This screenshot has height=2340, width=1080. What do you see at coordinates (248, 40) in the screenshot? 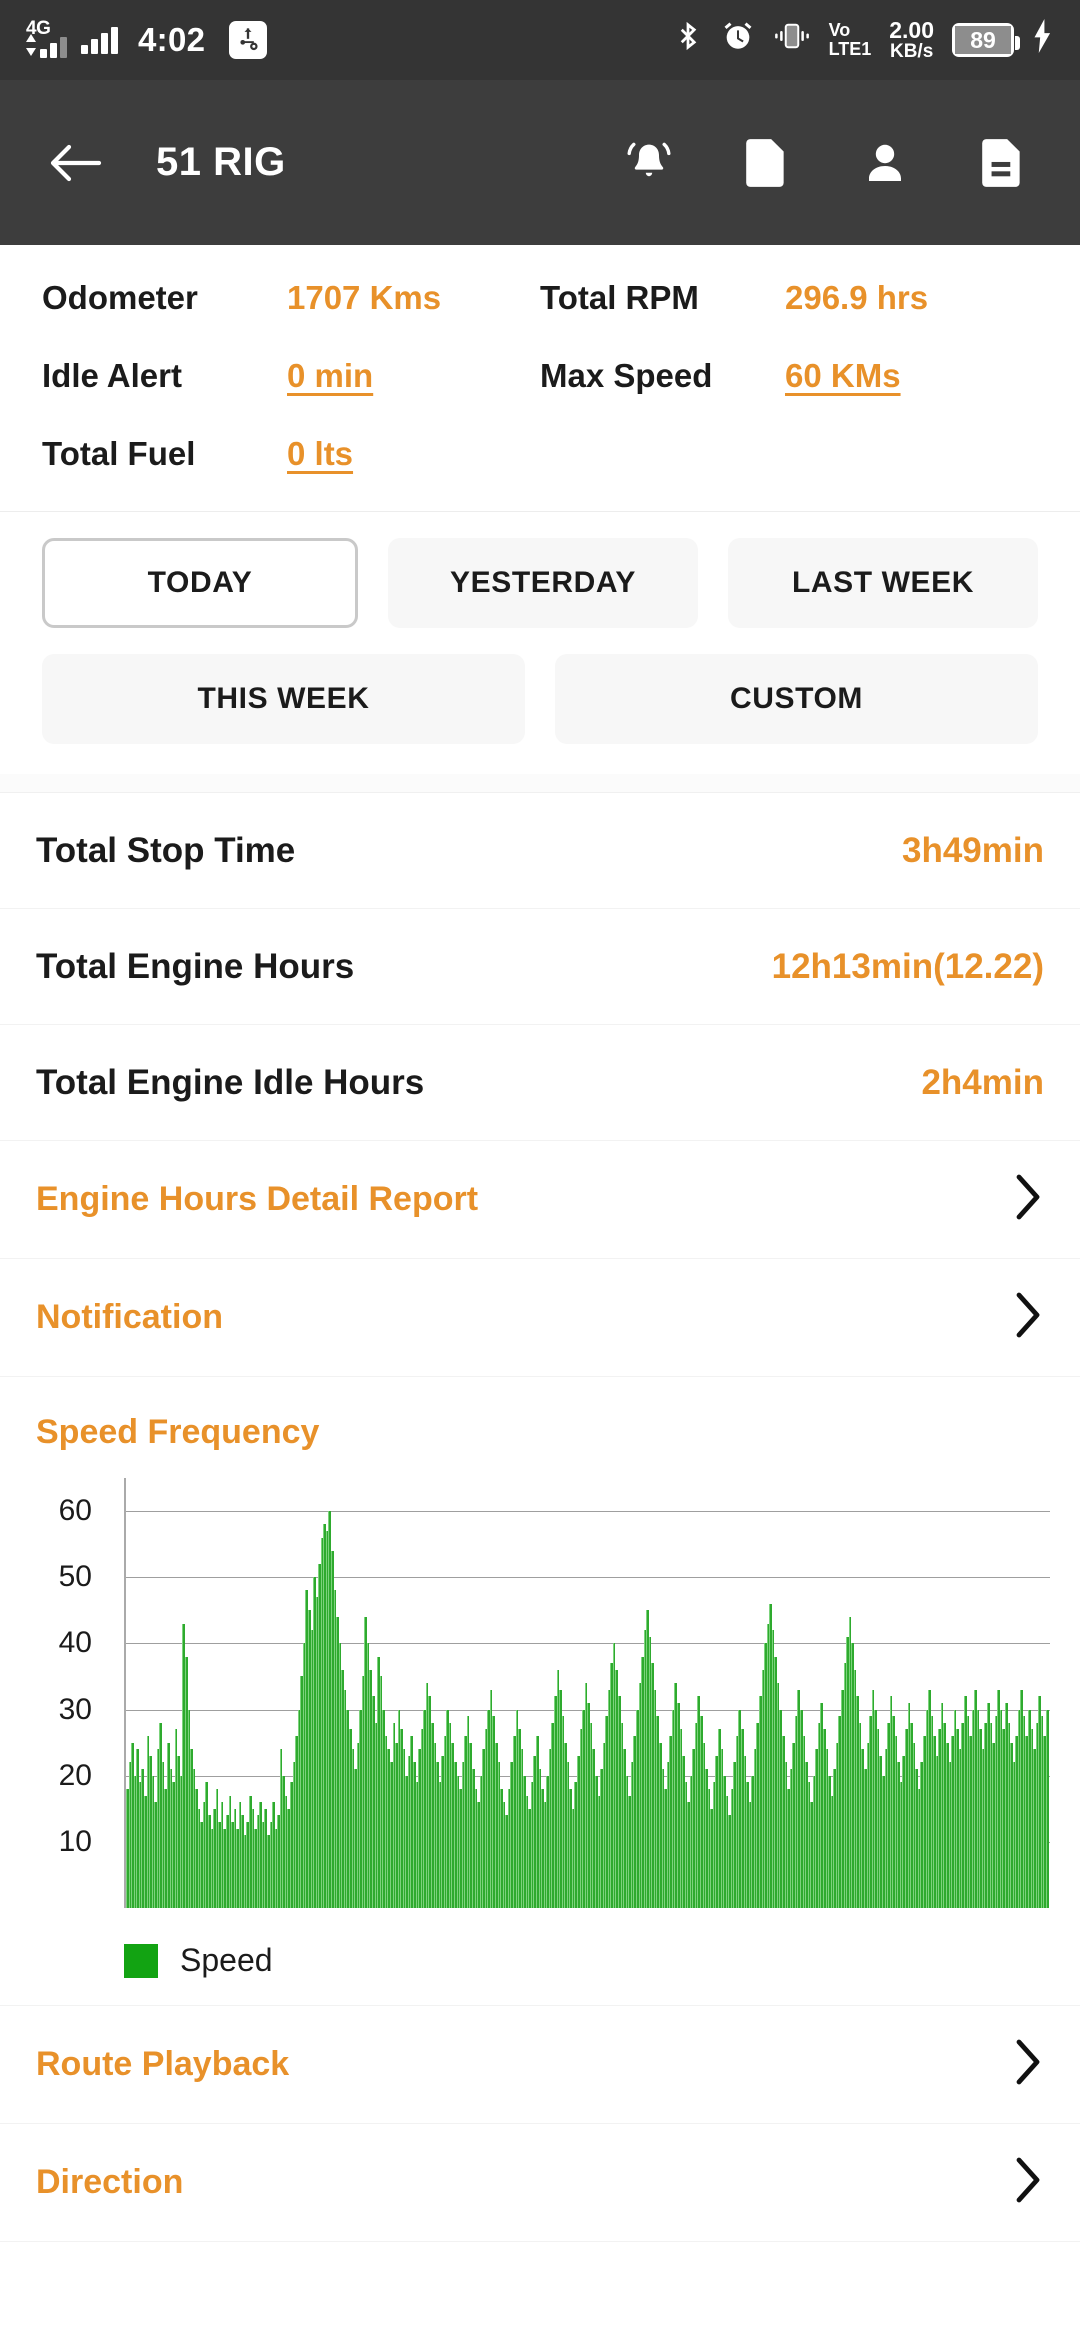
I see `usb-settings-icon` at bounding box center [248, 40].